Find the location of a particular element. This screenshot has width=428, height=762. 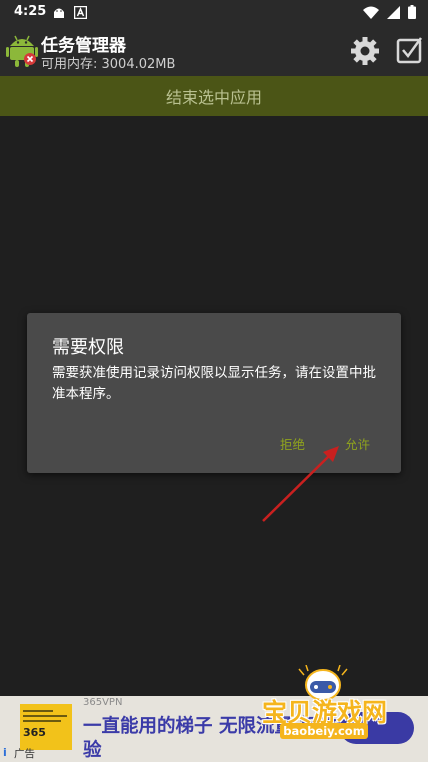

battery-icon is located at coordinates (412, 12).